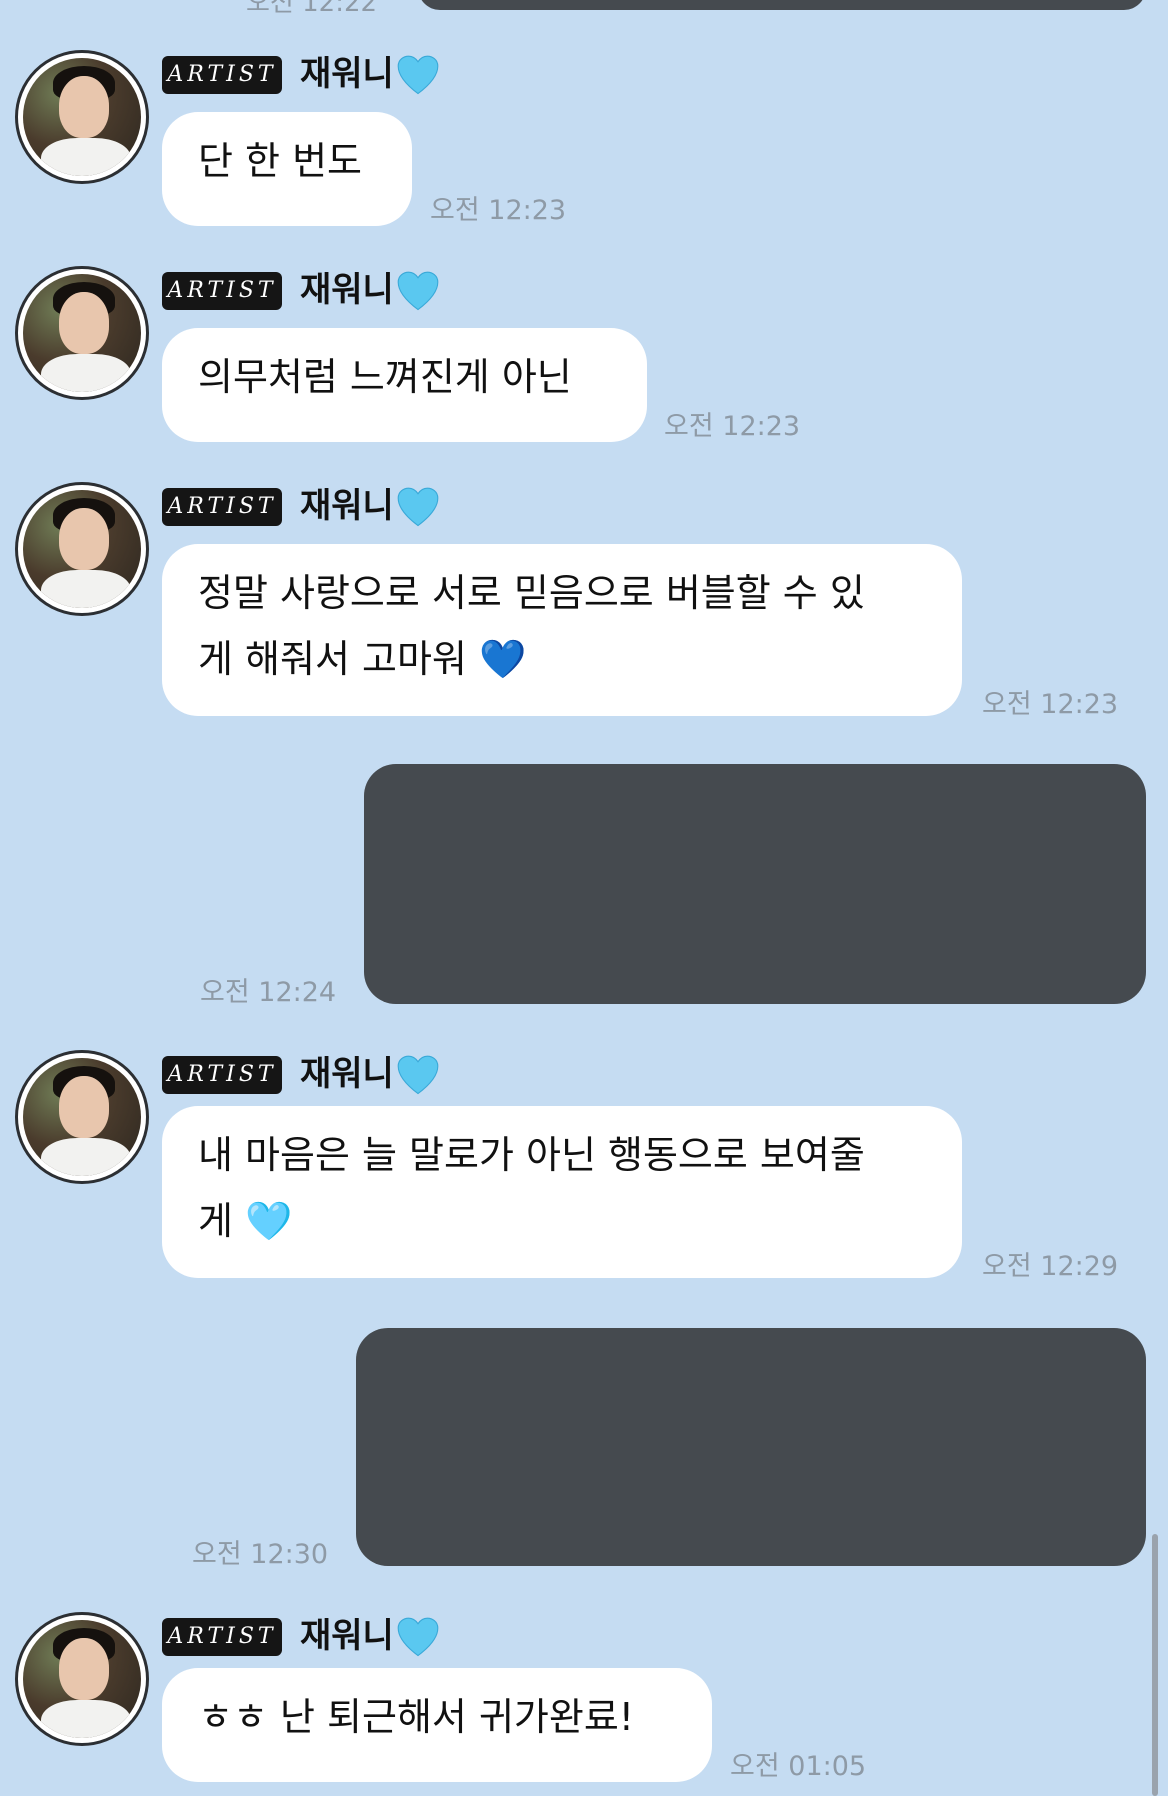 This screenshot has height=1796, width=1168. I want to click on message-text: 의무처럼 느껴진게 아닌, so click(385, 377).